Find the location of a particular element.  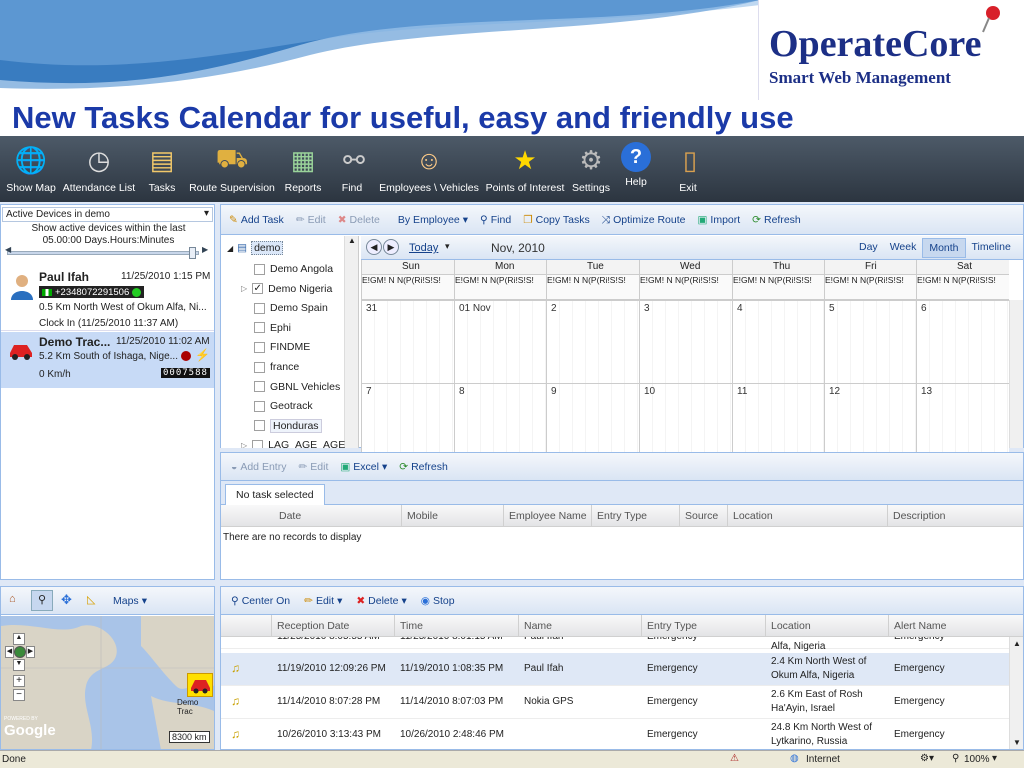

toolbar-door-button: ▯ Exit is located at coordinates (688, 169).